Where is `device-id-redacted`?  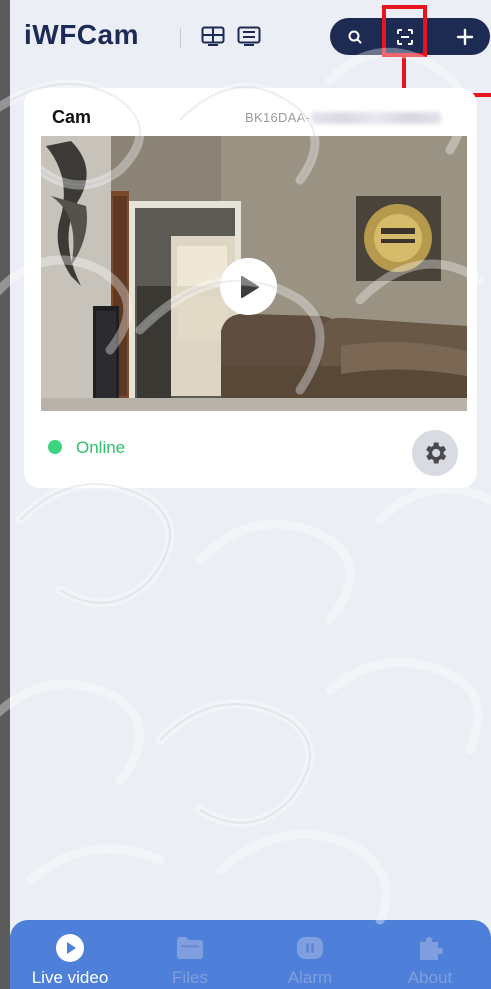
device-id-redacted is located at coordinates (376, 118).